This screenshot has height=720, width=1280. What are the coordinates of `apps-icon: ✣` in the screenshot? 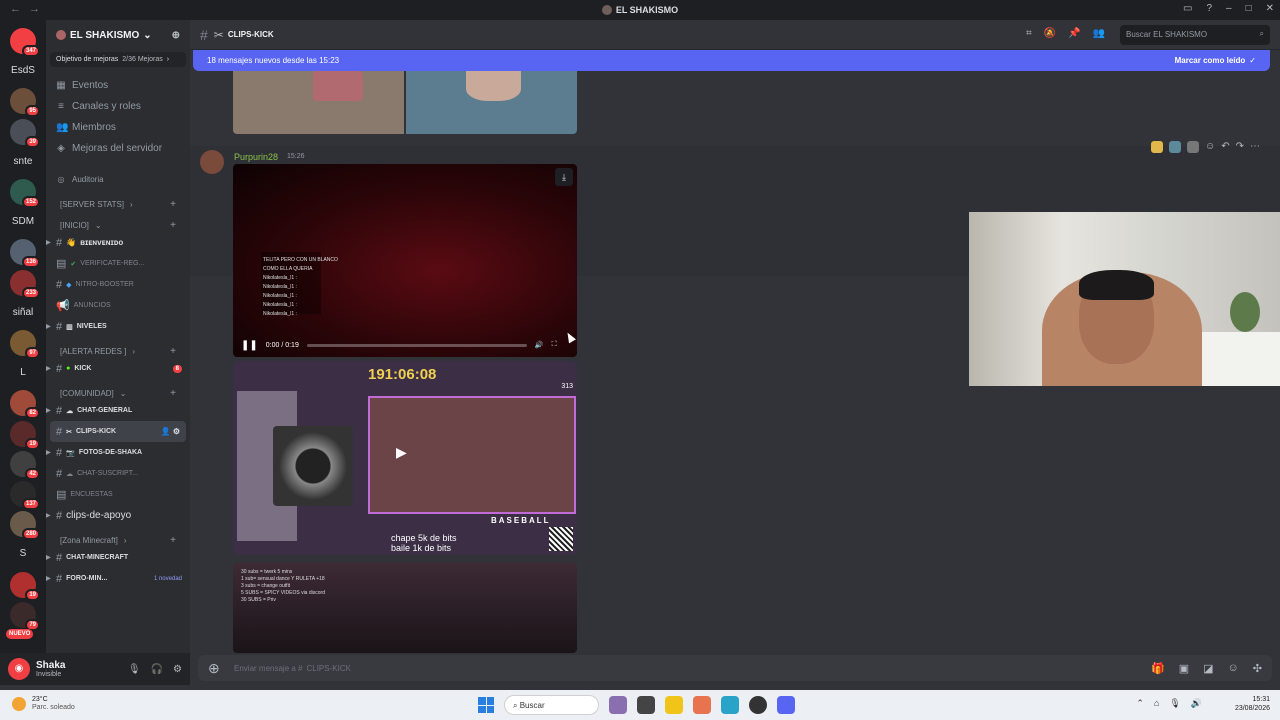 It's located at (1257, 668).